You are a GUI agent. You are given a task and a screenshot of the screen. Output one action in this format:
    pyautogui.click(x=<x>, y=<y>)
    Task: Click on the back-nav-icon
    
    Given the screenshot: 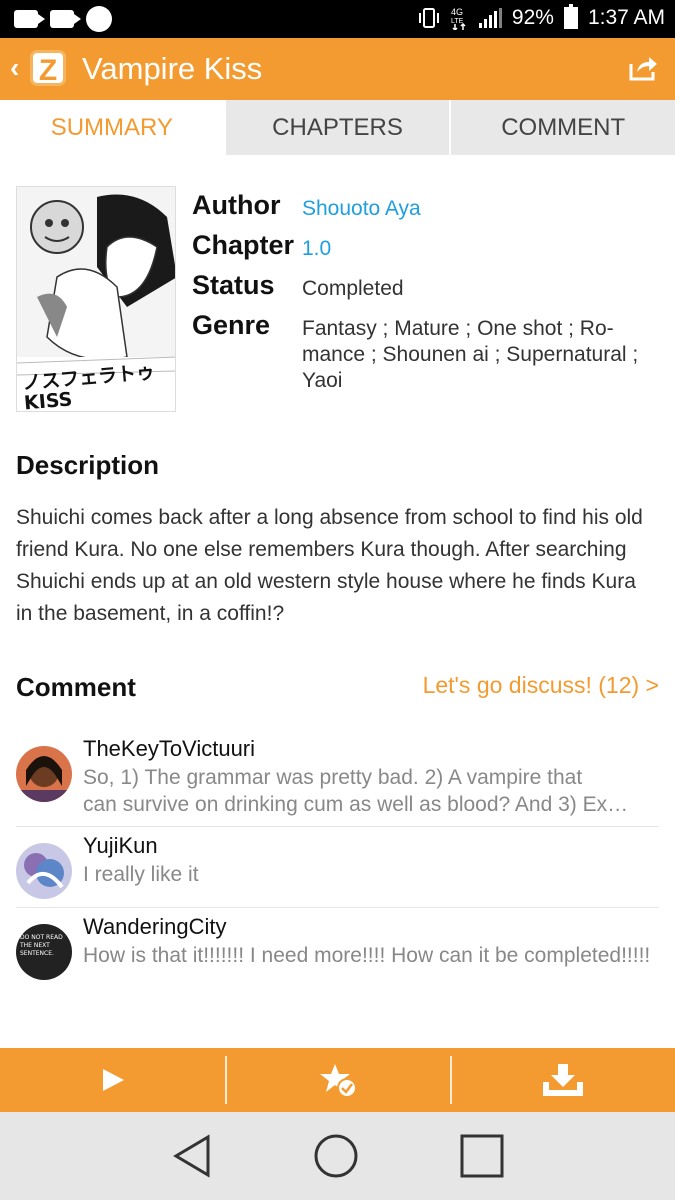 What is the action you would take?
    pyautogui.click(x=192, y=1156)
    